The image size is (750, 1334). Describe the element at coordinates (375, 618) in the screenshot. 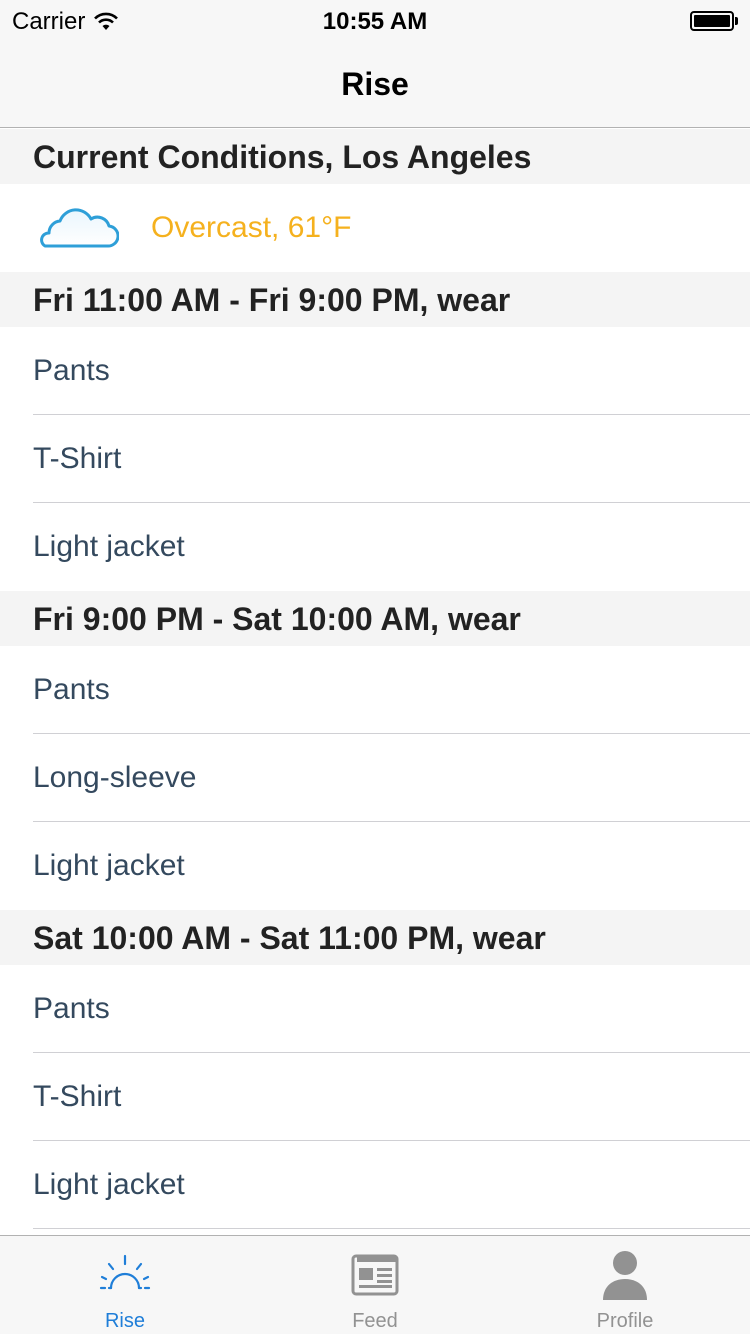

I see `section-header: Fri 9:00 PM - Sat 10:00 AM, wear` at that location.